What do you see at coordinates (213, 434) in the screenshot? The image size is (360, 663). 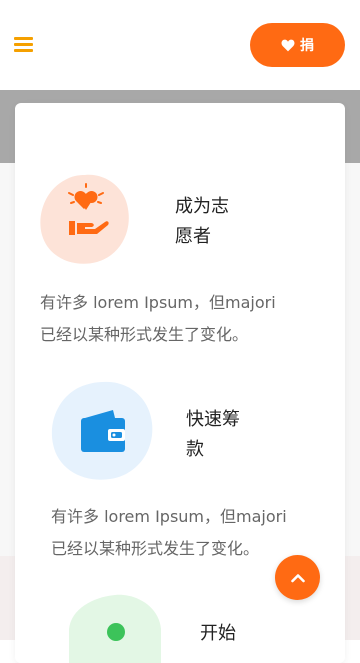 I see `feature-title: 快速筹款` at bounding box center [213, 434].